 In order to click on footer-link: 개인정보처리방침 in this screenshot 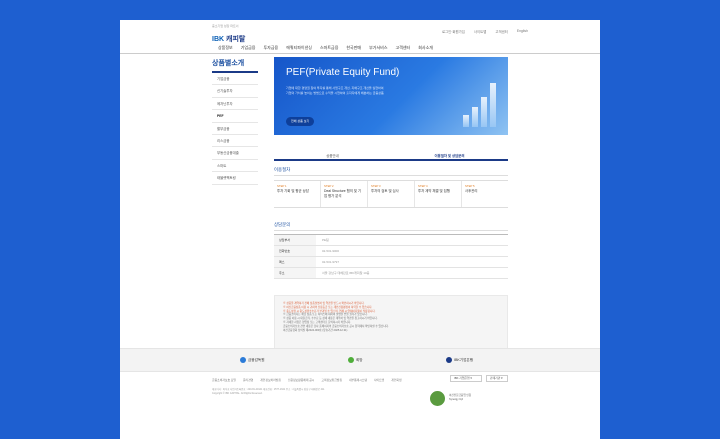, I will do `click(270, 380)`.